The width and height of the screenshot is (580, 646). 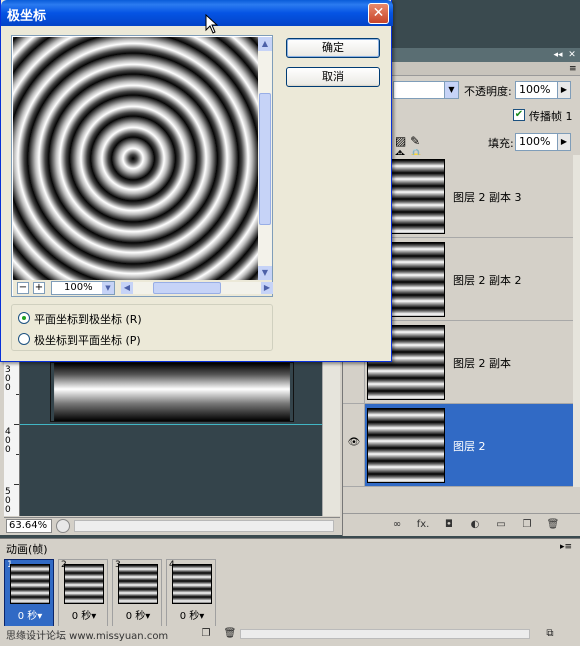 What do you see at coordinates (501, 525) in the screenshot?
I see `folder-icon: ▭` at bounding box center [501, 525].